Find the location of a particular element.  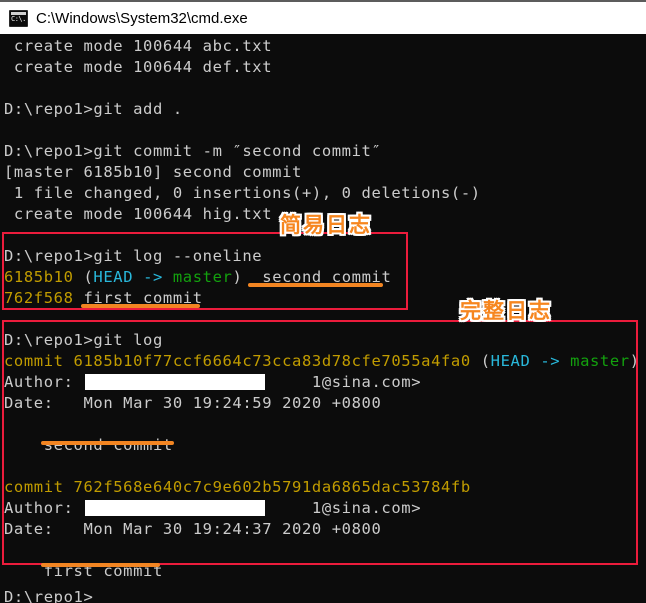

cmd-console-icon is located at coordinates (18, 18).